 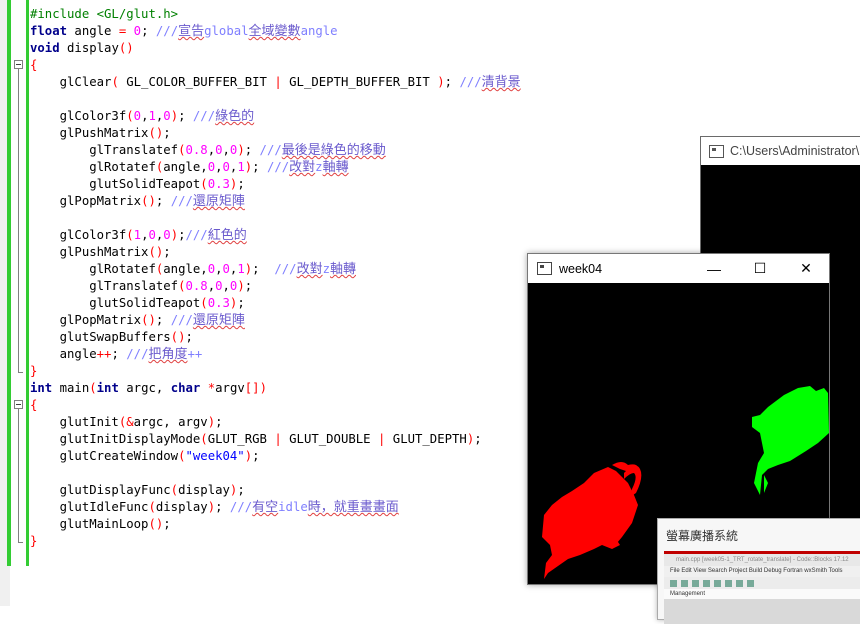 I want to click on code-token: glRotatef, so click(x=93, y=167).